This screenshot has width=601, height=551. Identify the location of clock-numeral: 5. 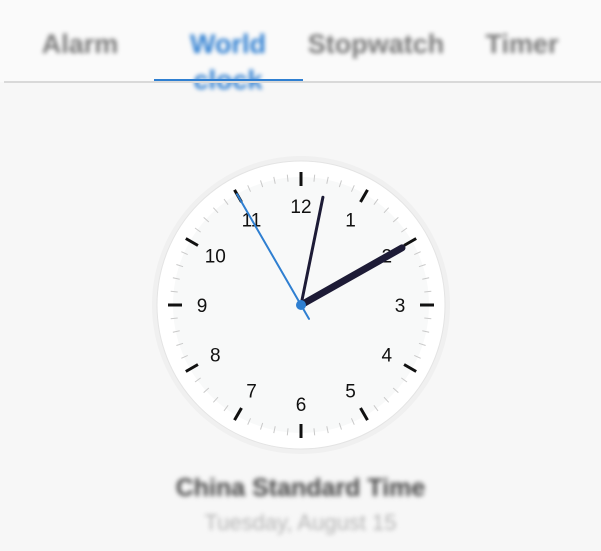
(350, 392).